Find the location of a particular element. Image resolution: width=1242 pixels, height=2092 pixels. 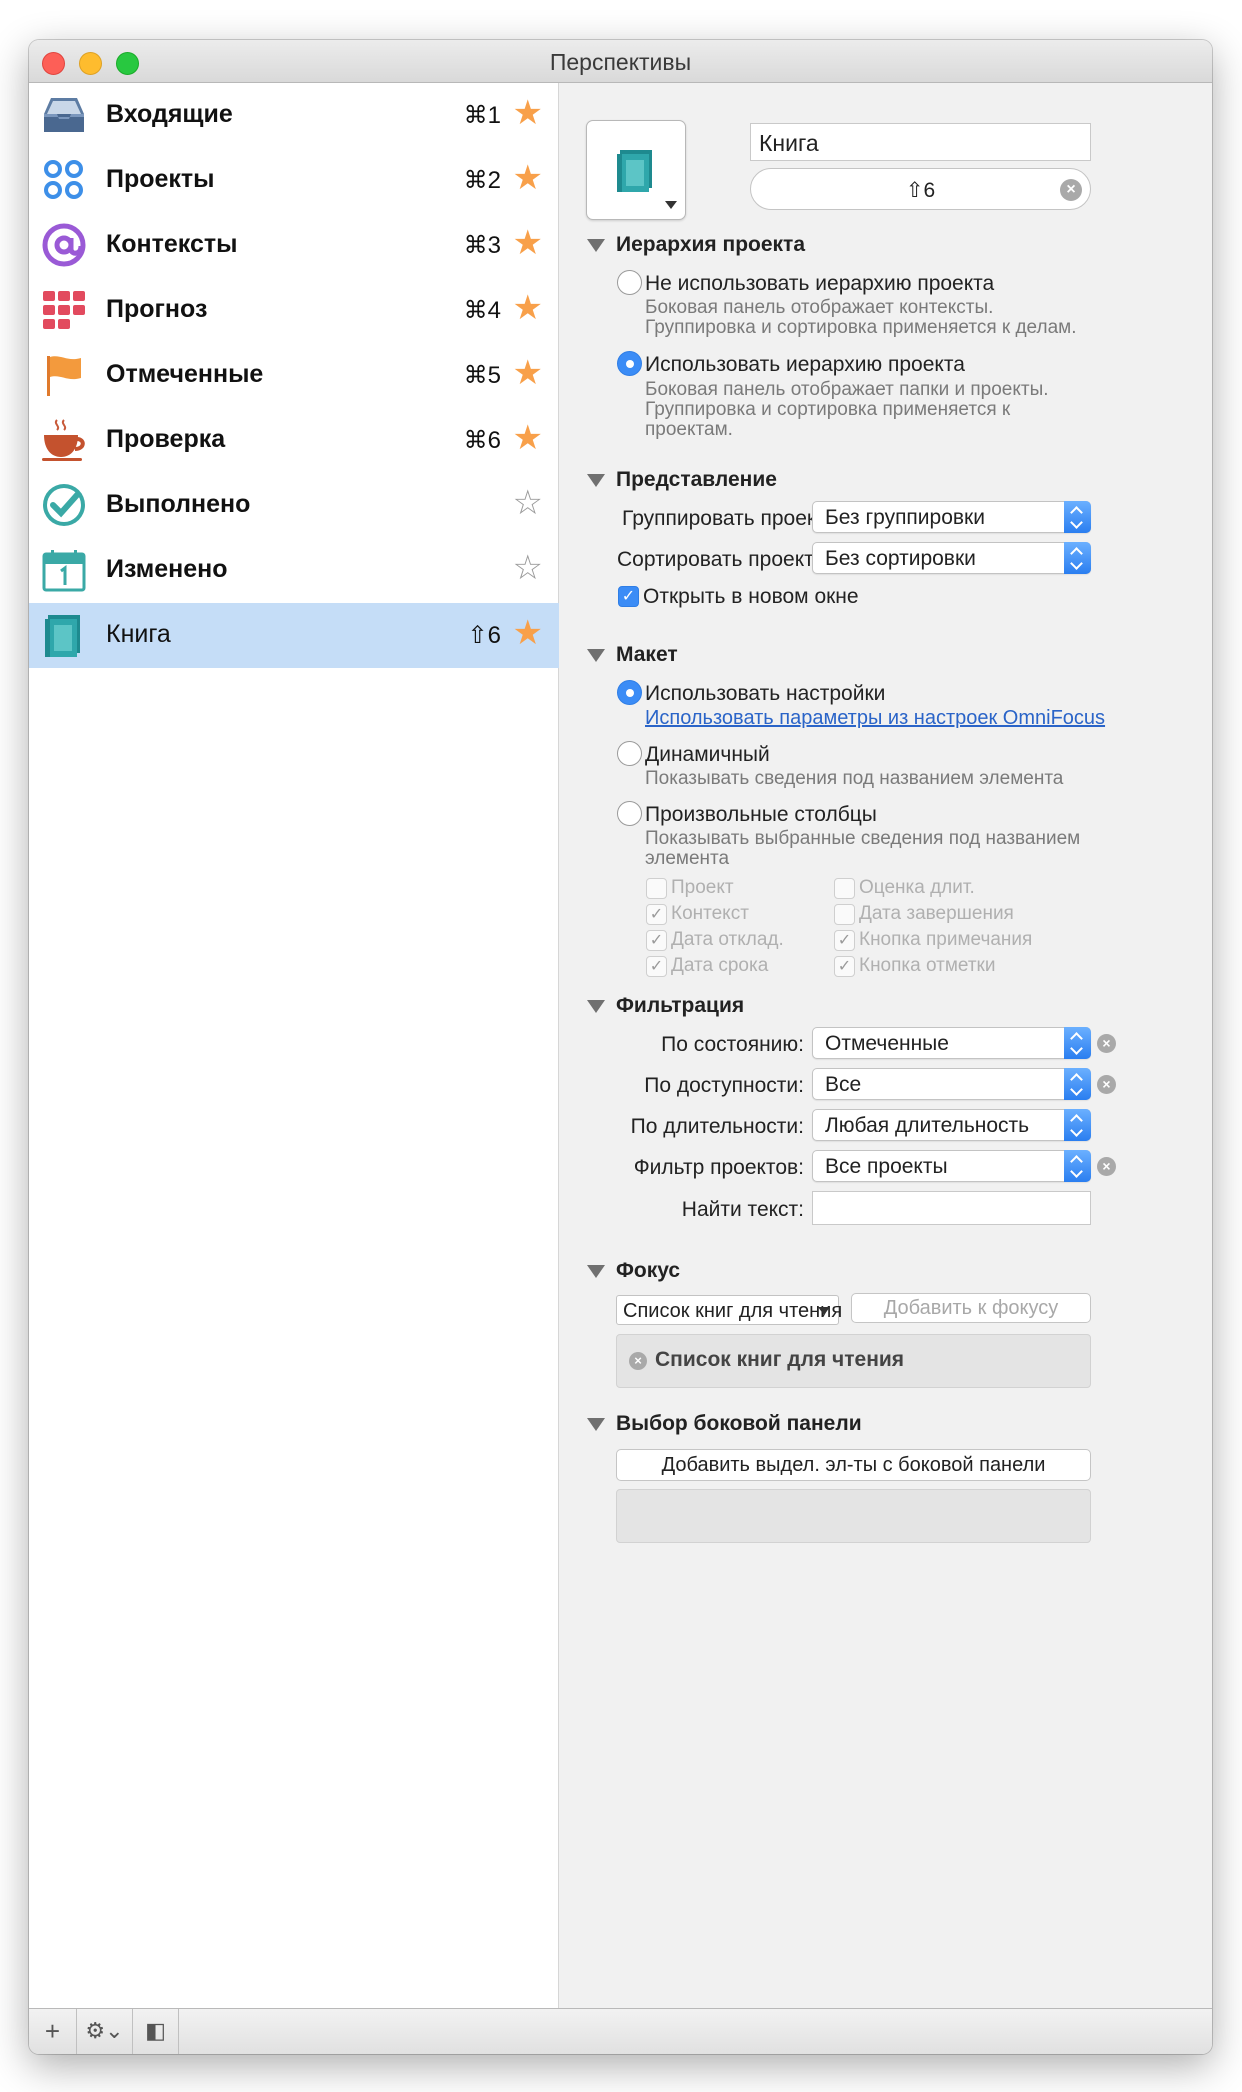

icon-picker-button is located at coordinates (636, 170).